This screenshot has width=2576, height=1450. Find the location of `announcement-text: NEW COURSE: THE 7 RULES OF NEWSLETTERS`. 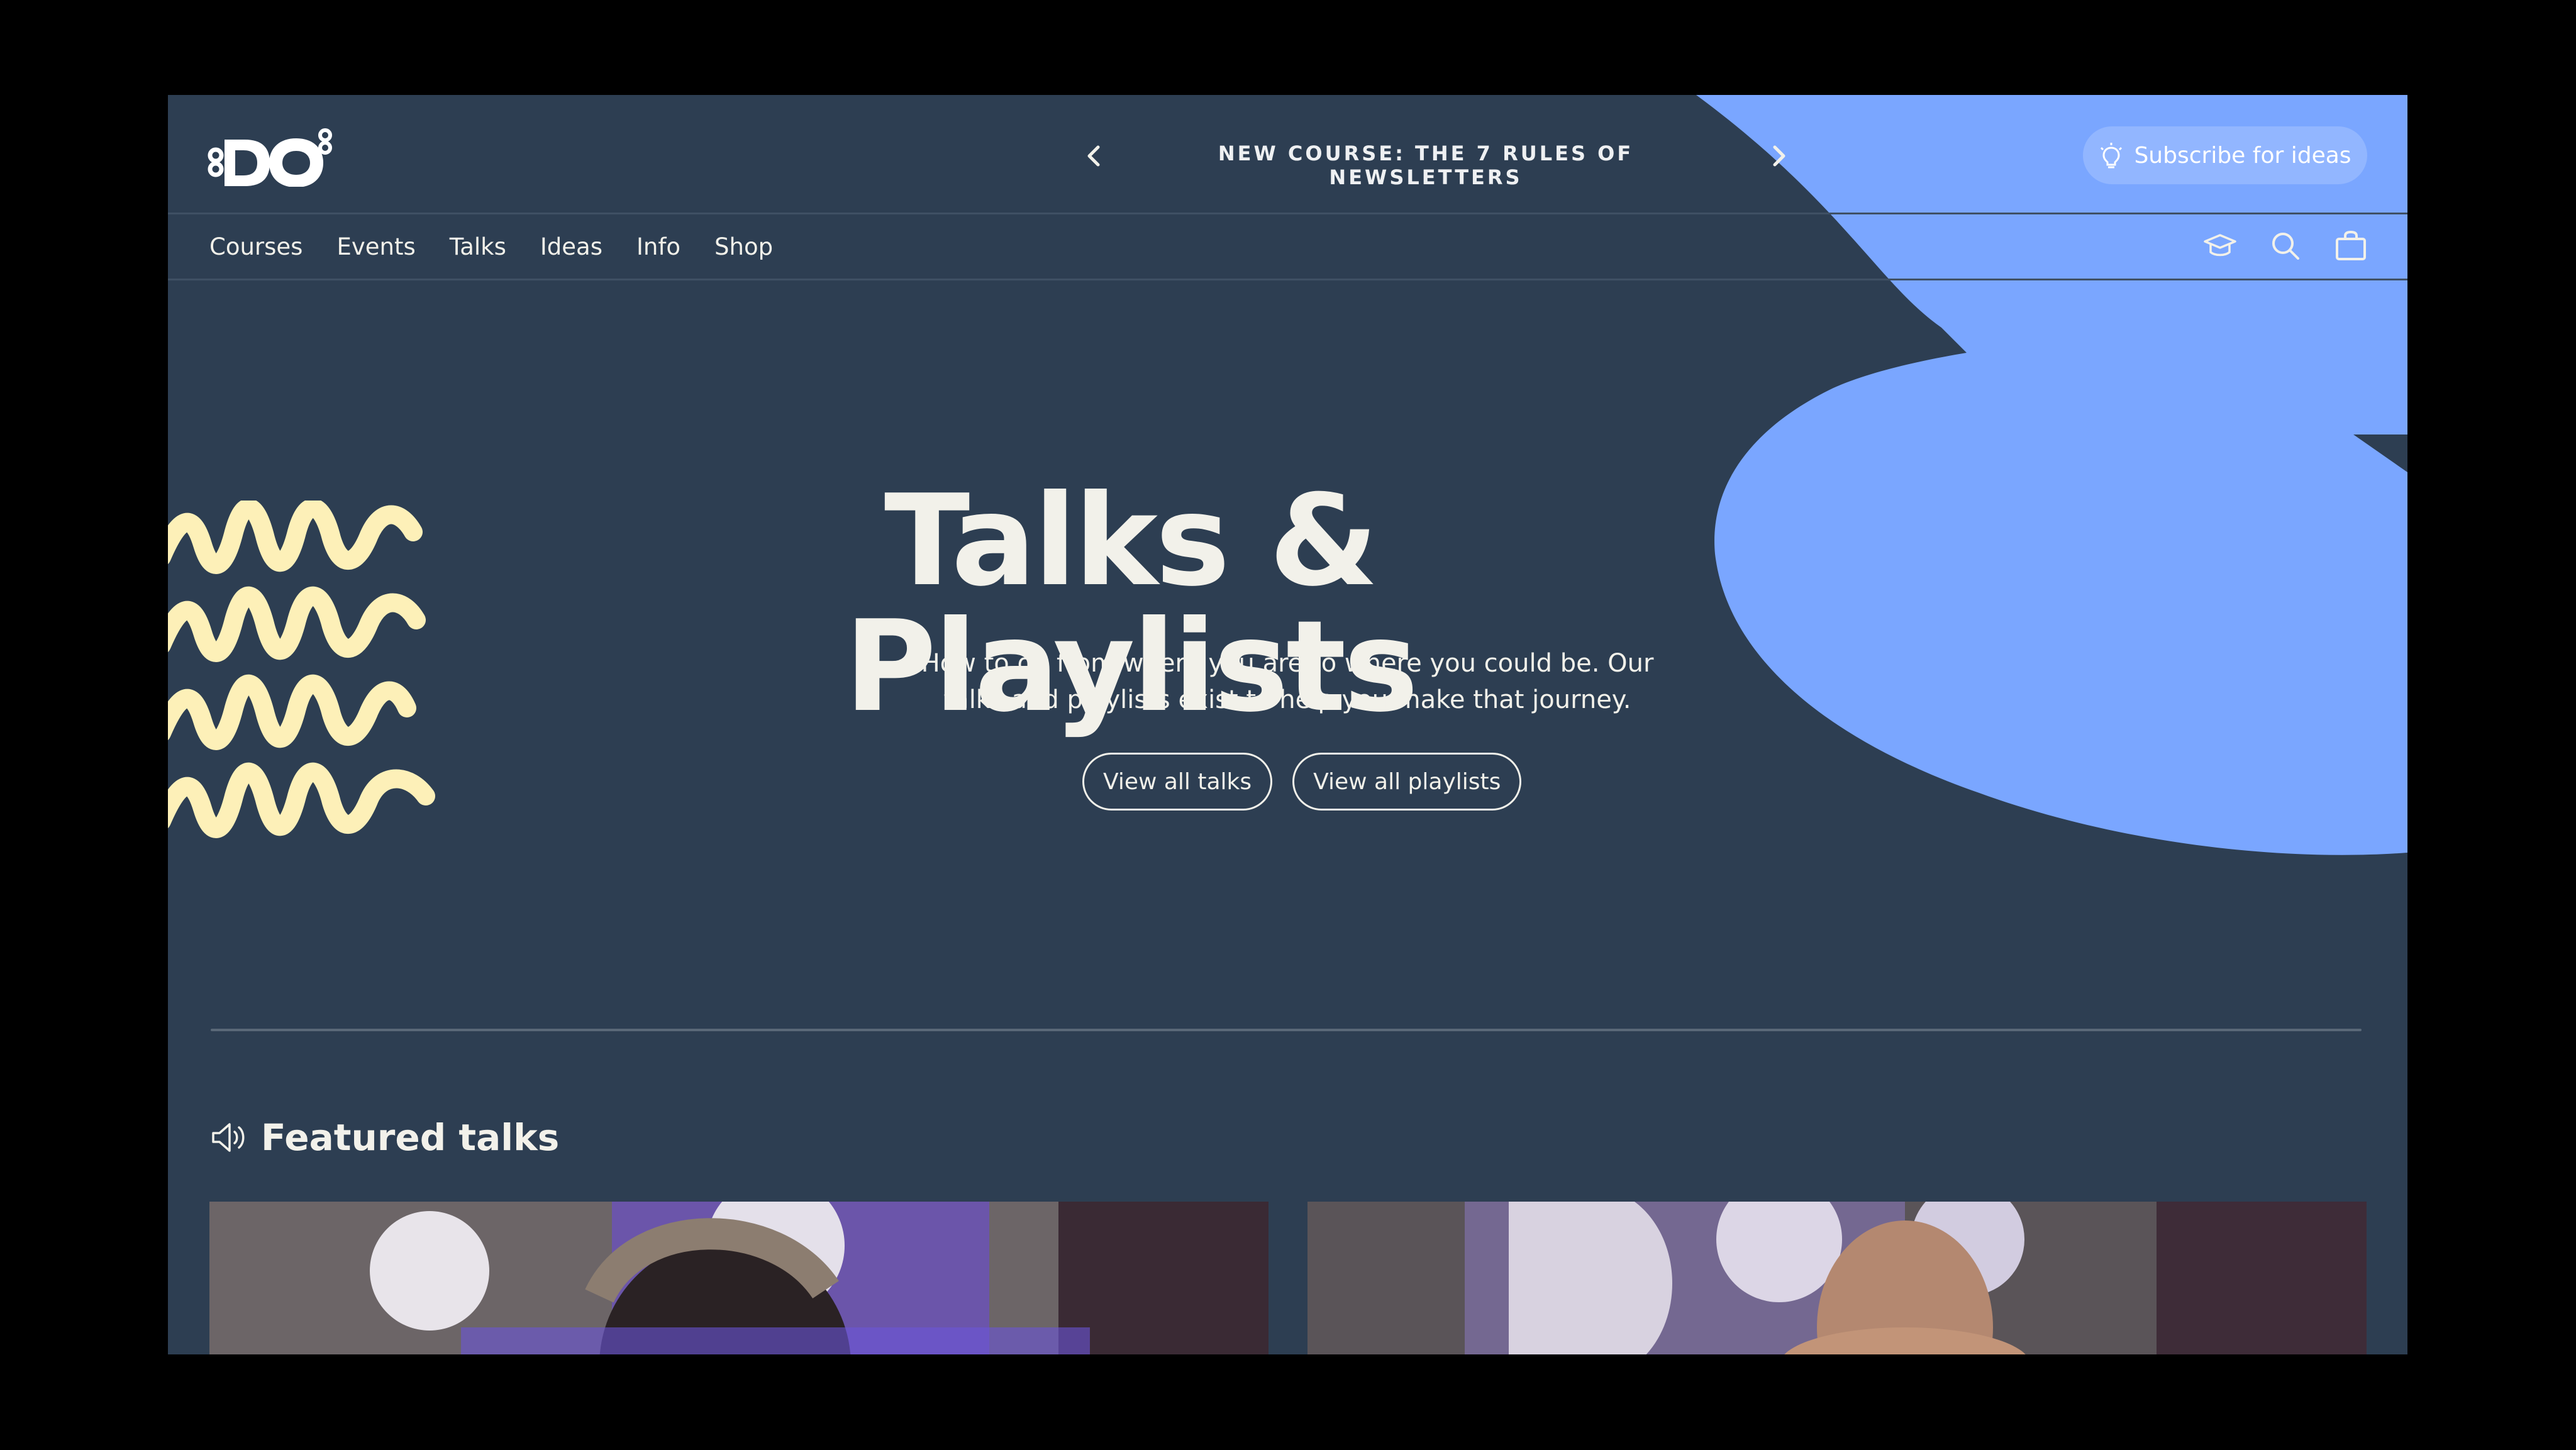

announcement-text: NEW COURSE: THE 7 RULES OF NEWSLETTERS is located at coordinates (1426, 165).